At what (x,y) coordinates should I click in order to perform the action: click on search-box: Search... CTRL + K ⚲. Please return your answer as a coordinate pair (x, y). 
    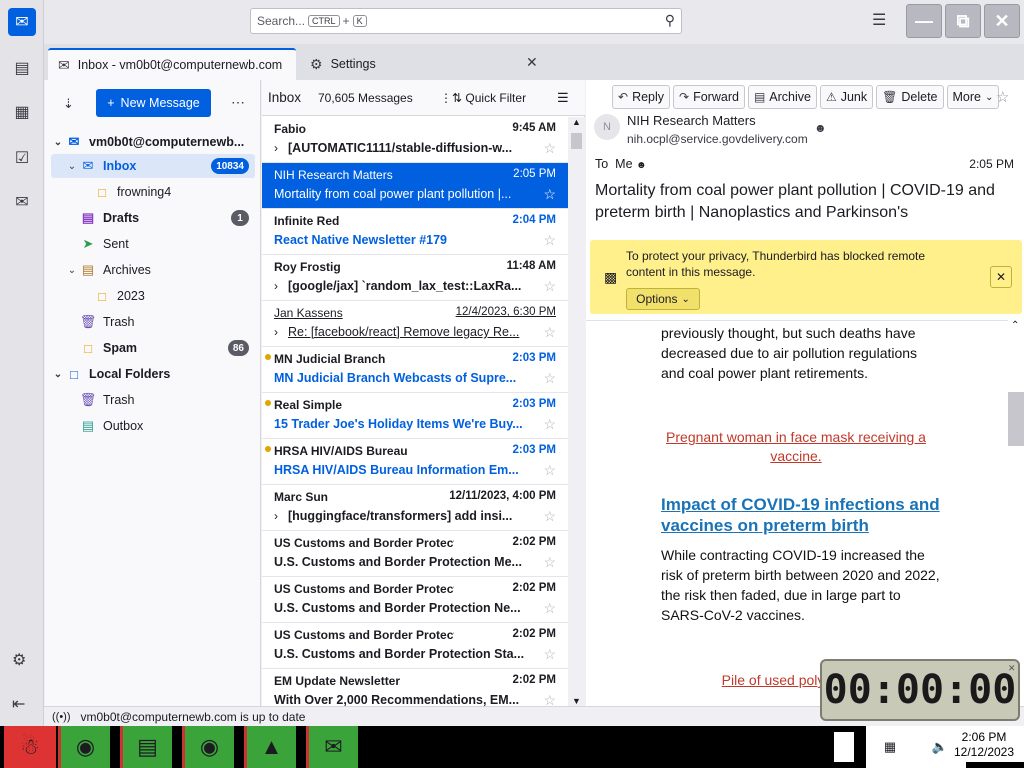
    Looking at the image, I should click on (466, 21).